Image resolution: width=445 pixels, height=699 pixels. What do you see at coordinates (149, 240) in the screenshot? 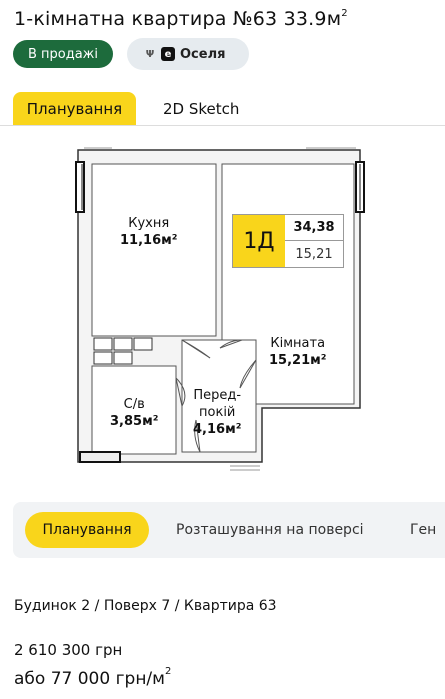
I see `room-kitchen-area: 11,16м²` at bounding box center [149, 240].